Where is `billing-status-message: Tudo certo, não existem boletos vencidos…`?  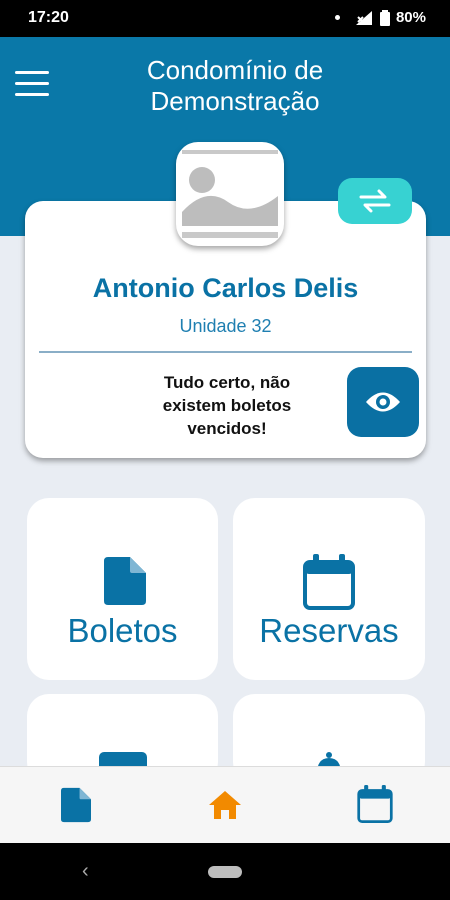
billing-status-message: Tudo certo, não existem boletos vencidos… is located at coordinates (227, 405).